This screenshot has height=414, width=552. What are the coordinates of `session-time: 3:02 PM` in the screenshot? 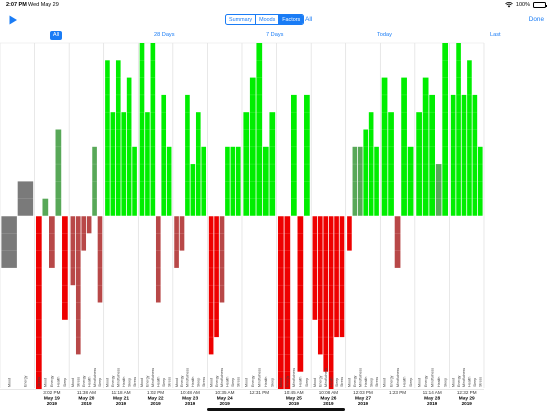 It's located at (51, 392).